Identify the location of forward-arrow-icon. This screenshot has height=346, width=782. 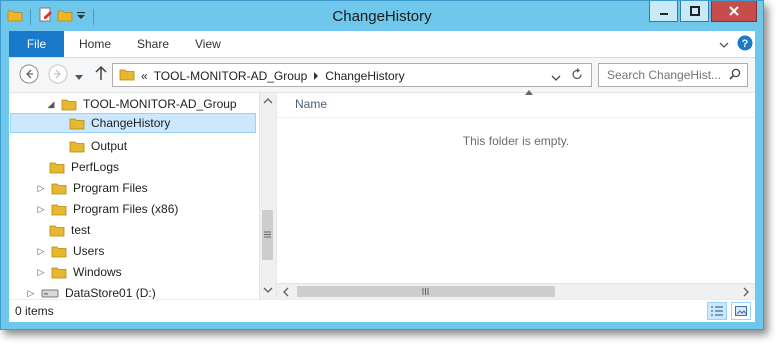
(58, 74).